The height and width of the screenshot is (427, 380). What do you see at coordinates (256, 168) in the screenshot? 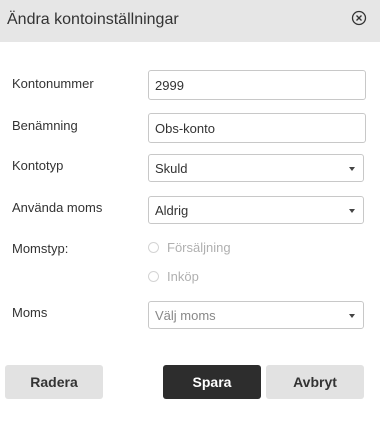
I see `account-type-select: Skuld` at bounding box center [256, 168].